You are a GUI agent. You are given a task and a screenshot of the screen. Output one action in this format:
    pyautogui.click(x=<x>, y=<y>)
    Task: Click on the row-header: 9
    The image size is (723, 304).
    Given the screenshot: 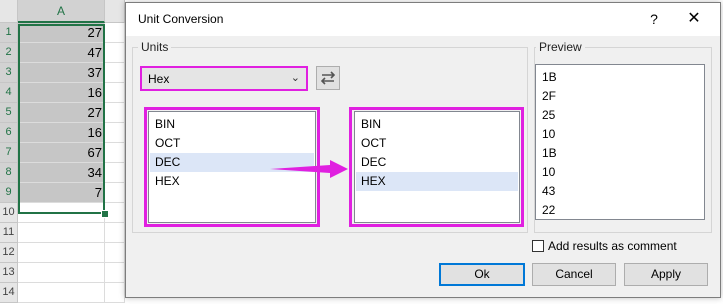 What is the action you would take?
    pyautogui.click(x=9, y=193)
    